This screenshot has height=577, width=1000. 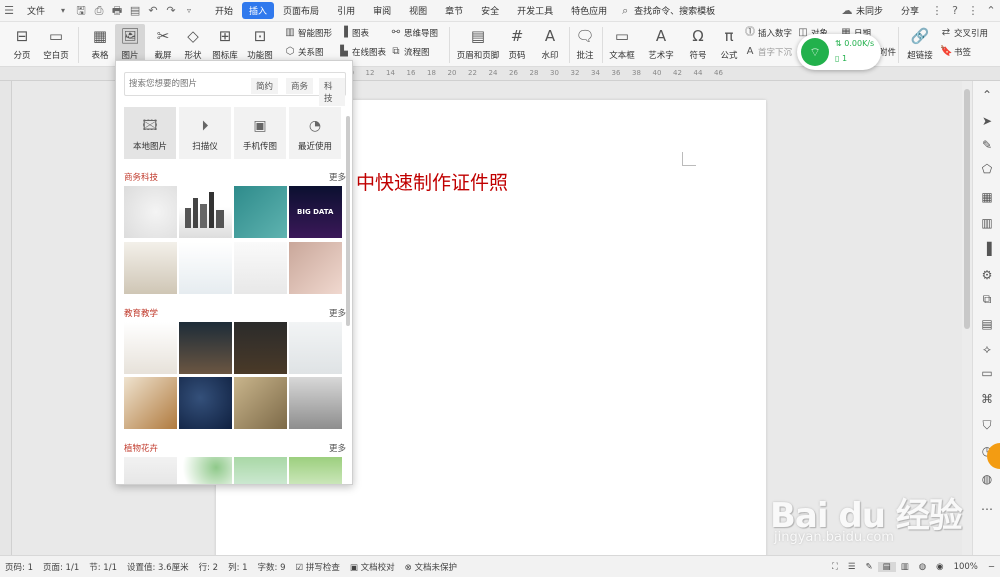 What do you see at coordinates (987, 249) in the screenshot?
I see `bar-chart-icon: ▐` at bounding box center [987, 249].